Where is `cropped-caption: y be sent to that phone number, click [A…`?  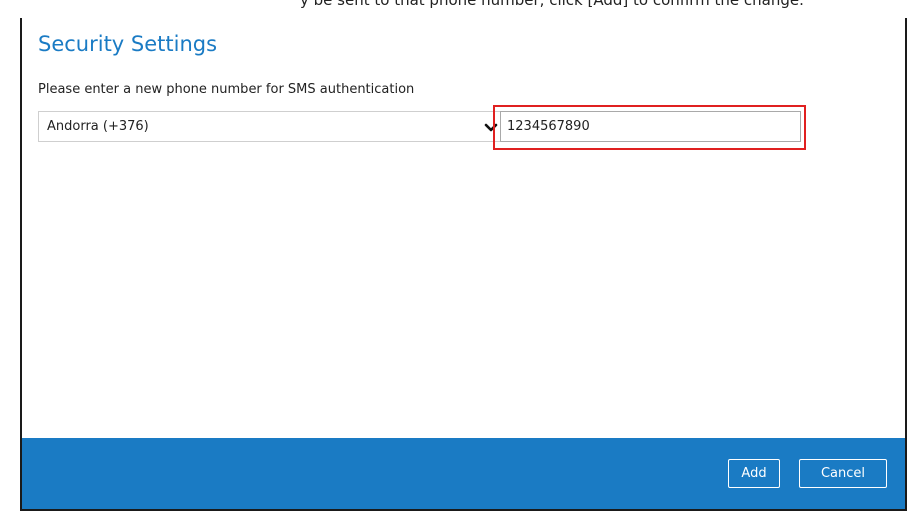 cropped-caption: y be sent to that phone number, click [A… is located at coordinates (453, 9).